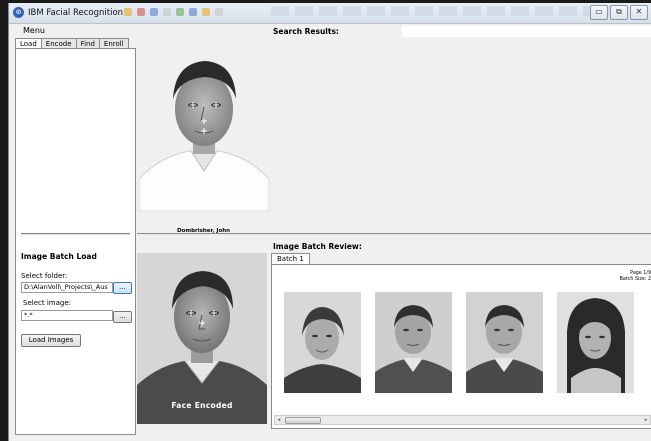  What do you see at coordinates (47, 303) in the screenshot?
I see `image-label: Select image:` at bounding box center [47, 303].